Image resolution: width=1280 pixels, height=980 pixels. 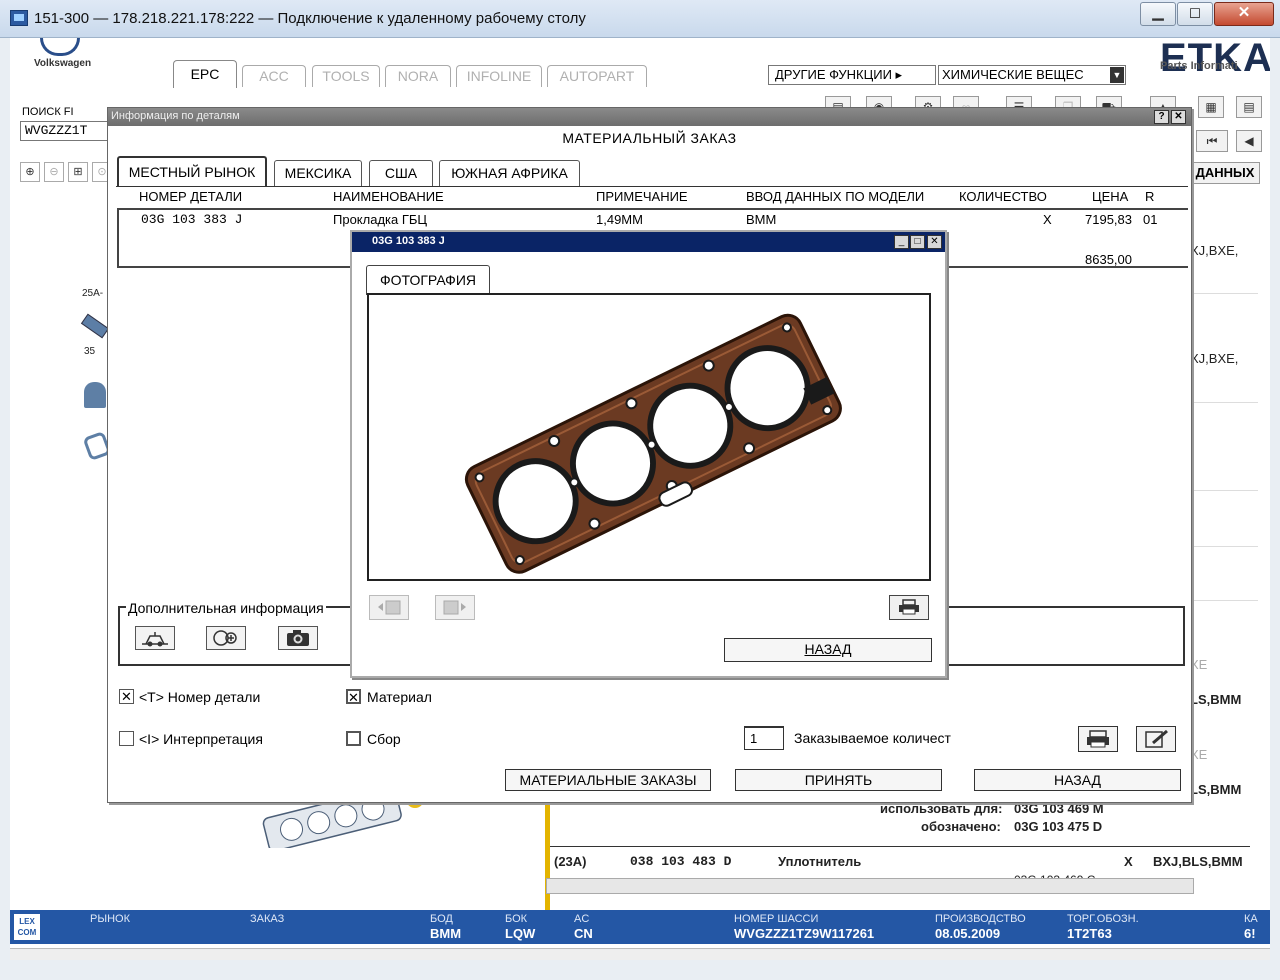 What do you see at coordinates (838, 780) in the screenshot?
I see `accept-button: ПРИНЯТЬ` at bounding box center [838, 780].